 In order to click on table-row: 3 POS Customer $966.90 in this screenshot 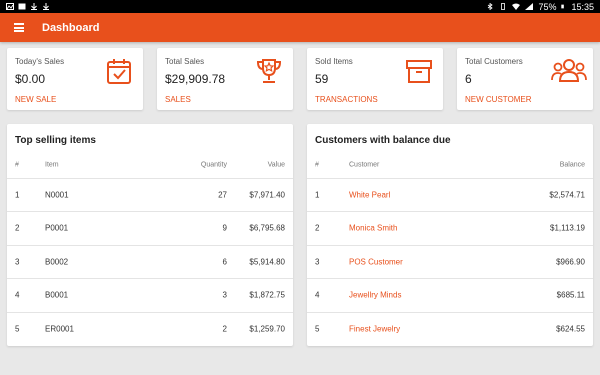, I will do `click(450, 261)`.